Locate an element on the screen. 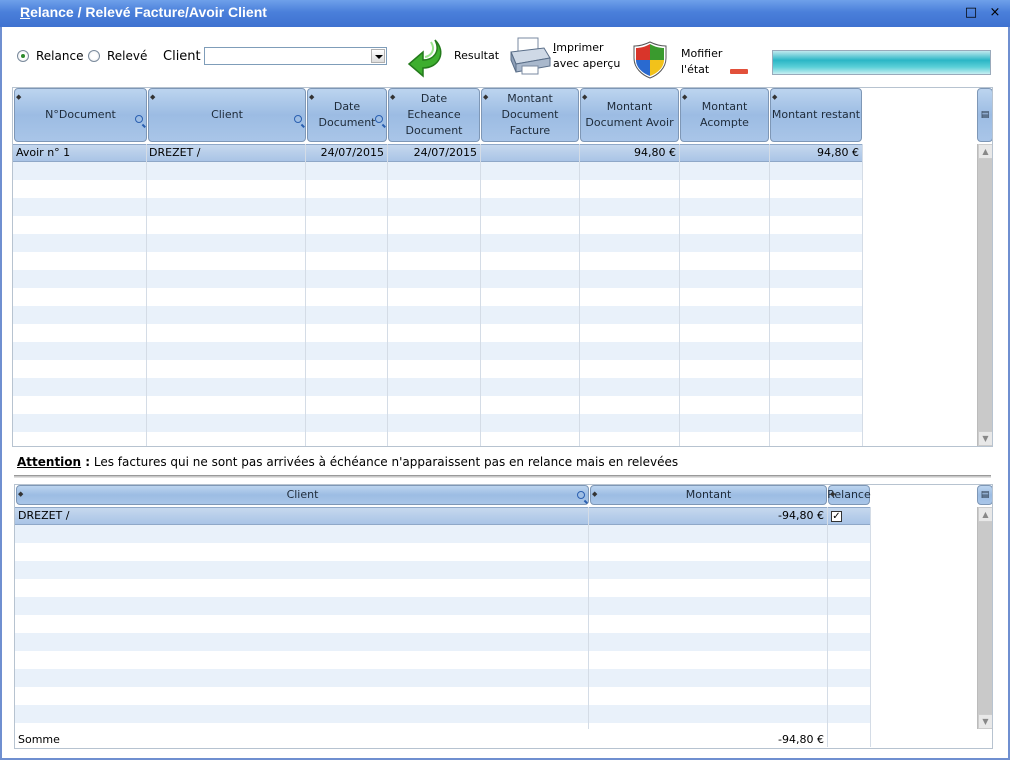 Image resolution: width=1010 pixels, height=760 pixels. shield-icon is located at coordinates (650, 60).